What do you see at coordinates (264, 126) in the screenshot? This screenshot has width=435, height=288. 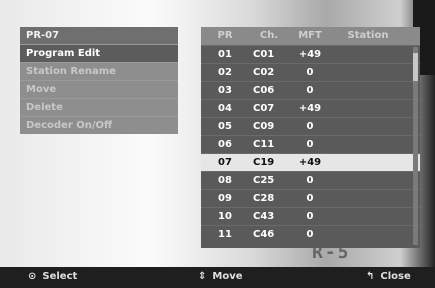 I see `row-ch: C09` at bounding box center [264, 126].